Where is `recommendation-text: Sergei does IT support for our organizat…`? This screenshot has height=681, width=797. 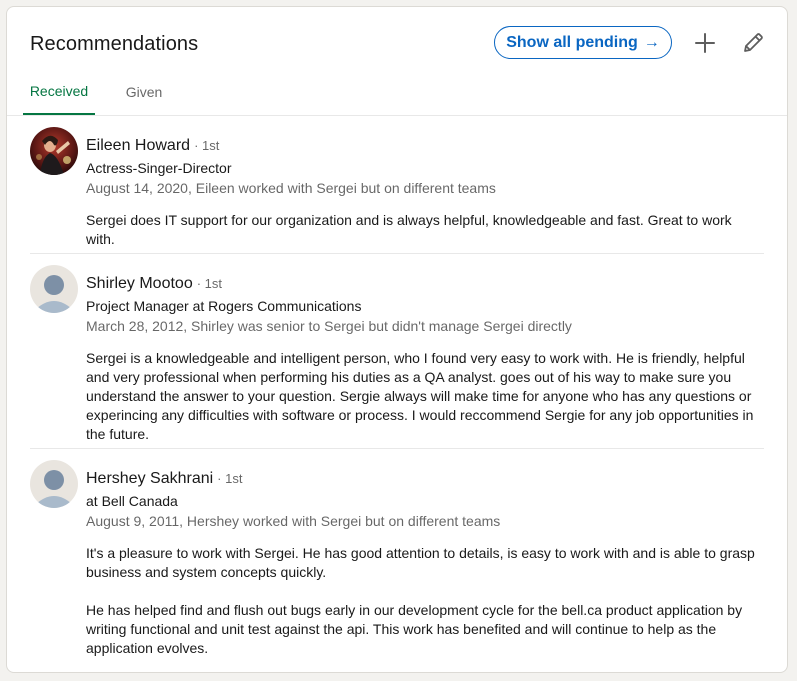
recommendation-text: Sergei does IT support for our organizat… is located at coordinates (422, 230).